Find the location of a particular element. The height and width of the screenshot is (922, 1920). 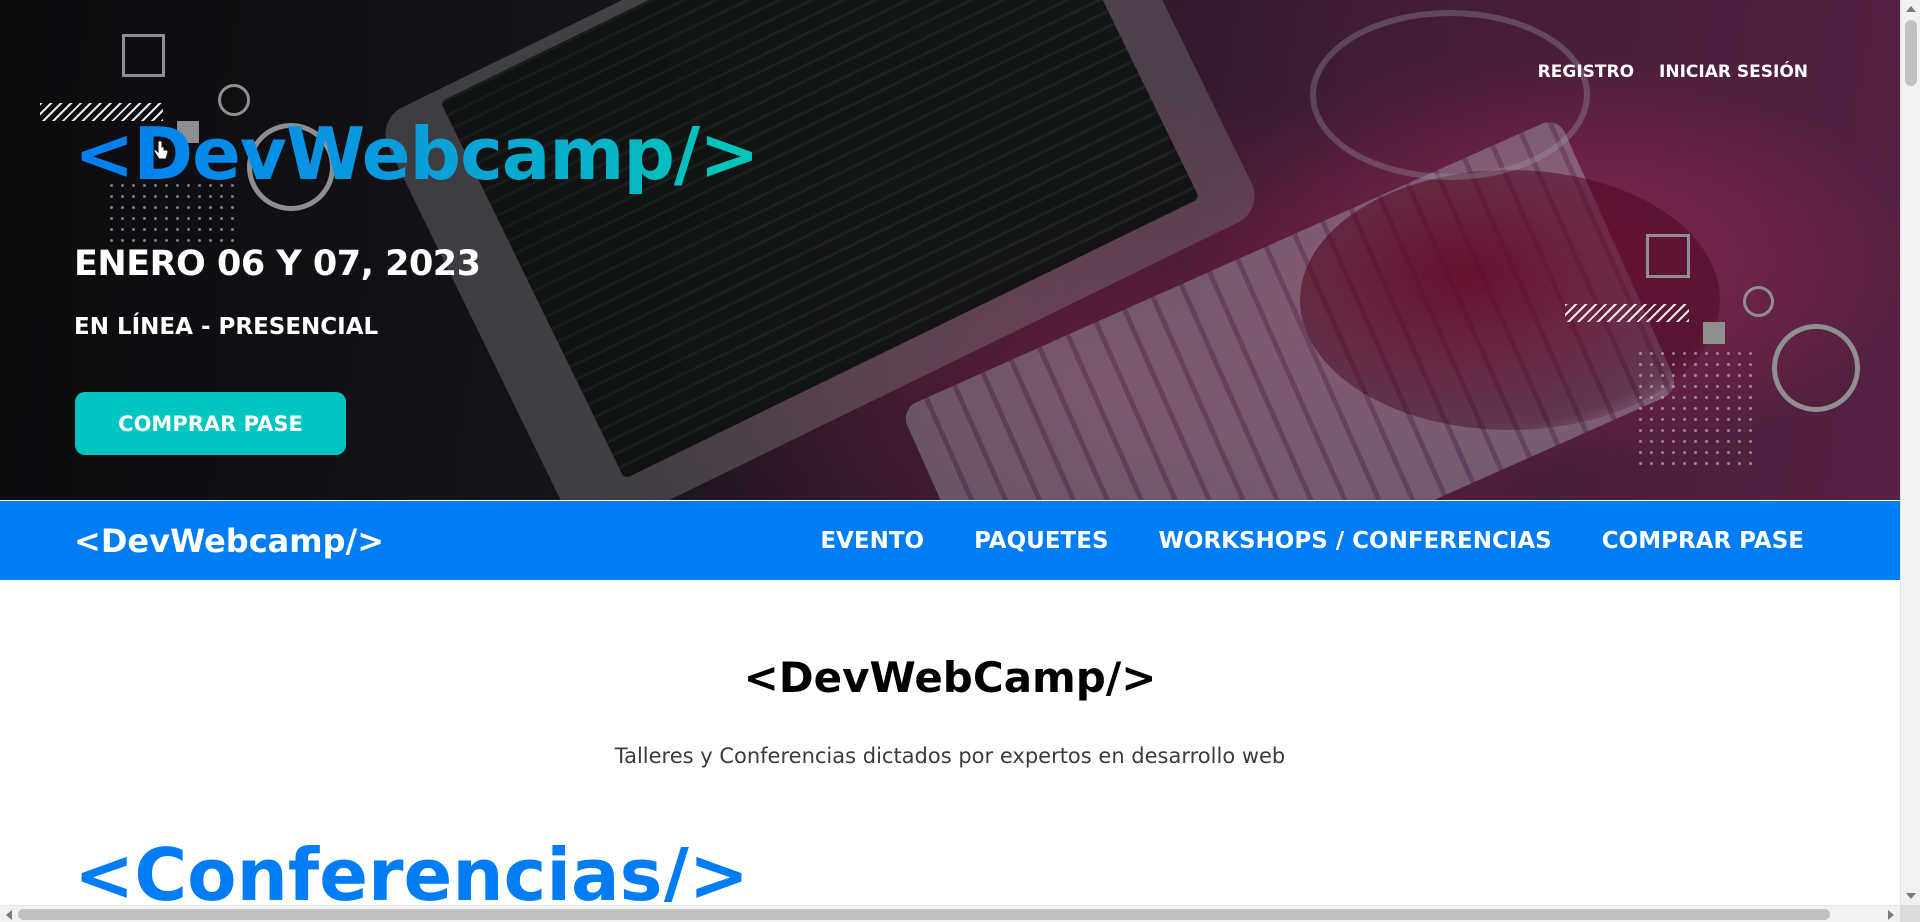

hand-cursor-icon is located at coordinates (161, 150).